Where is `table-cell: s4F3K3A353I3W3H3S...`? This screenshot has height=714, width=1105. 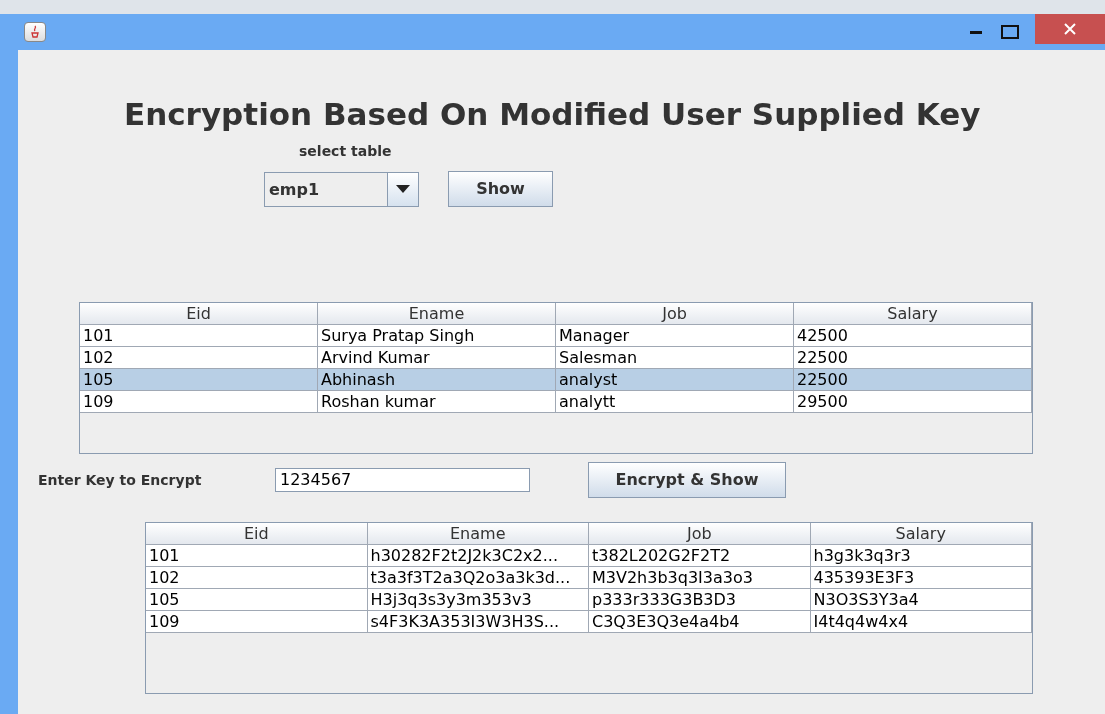
table-cell: s4F3K3A353I3W3H3S... is located at coordinates (478, 622).